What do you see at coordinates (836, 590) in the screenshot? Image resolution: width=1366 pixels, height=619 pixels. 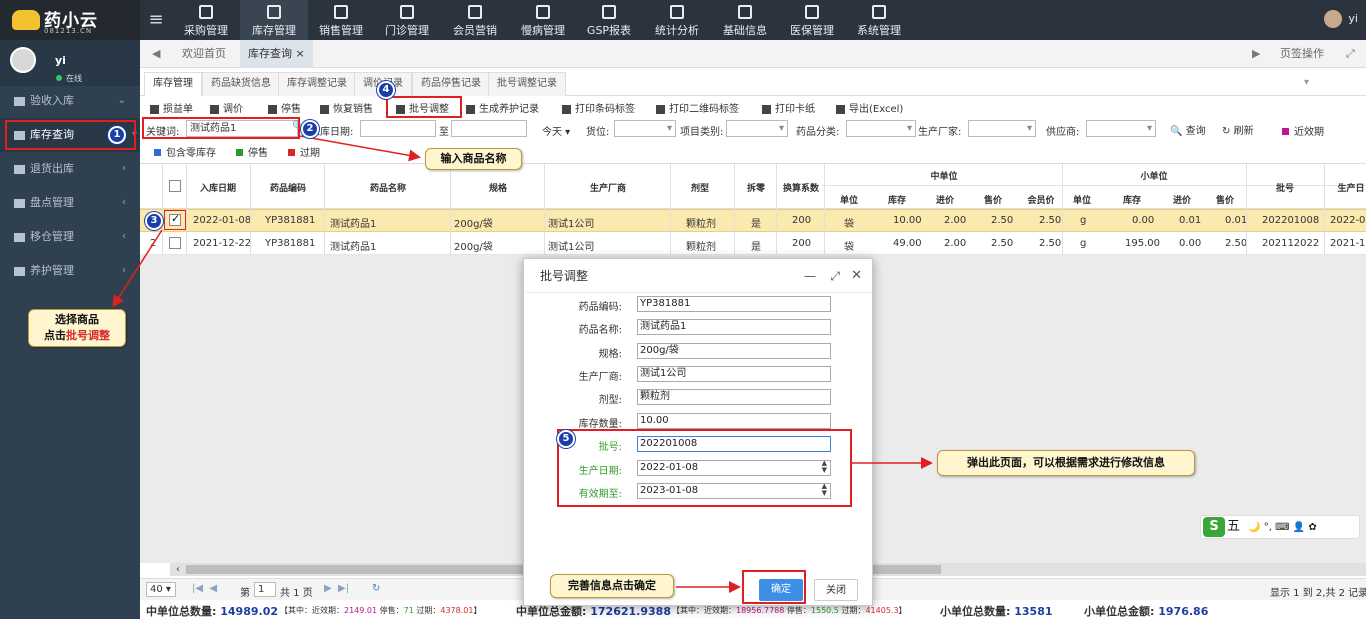 I see `close-button: 关闭` at bounding box center [836, 590].